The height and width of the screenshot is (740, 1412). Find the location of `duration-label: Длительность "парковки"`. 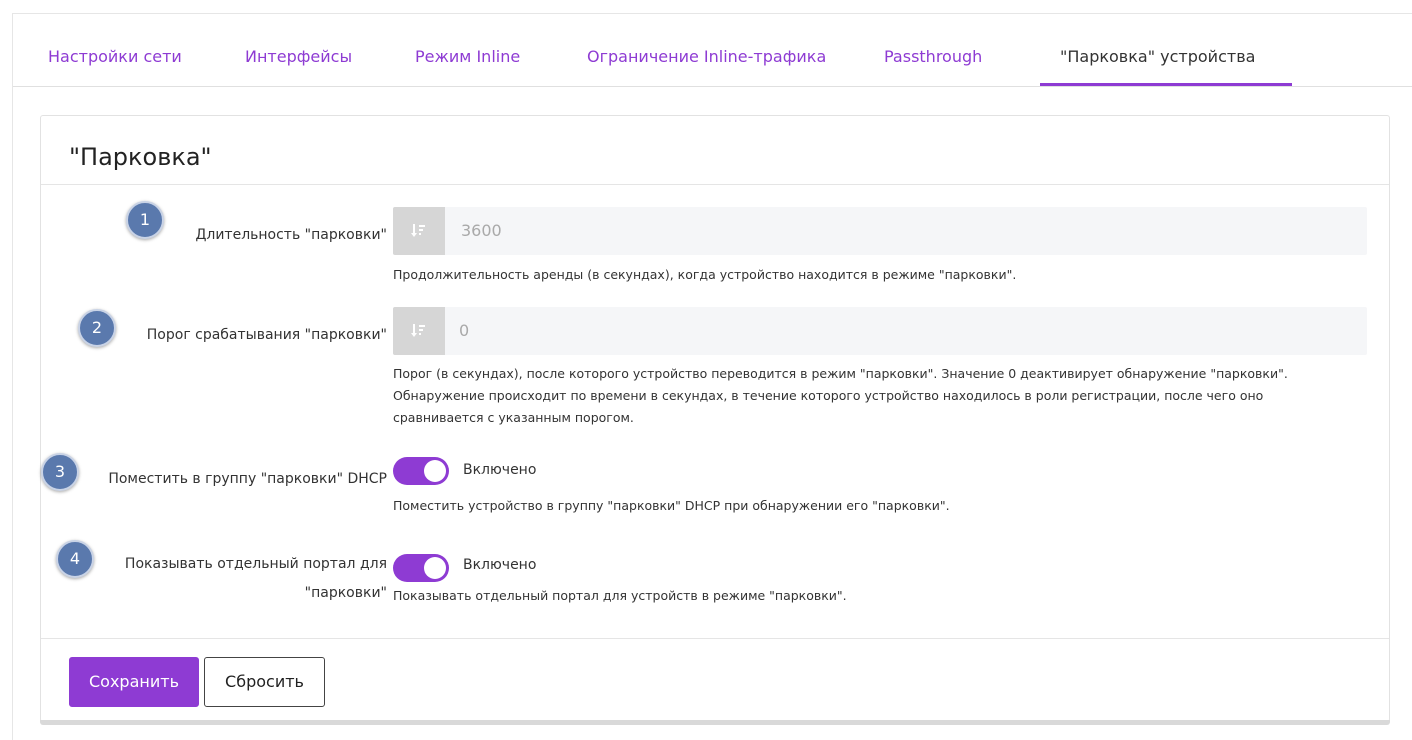

duration-label: Длительность "парковки" is located at coordinates (291, 235).